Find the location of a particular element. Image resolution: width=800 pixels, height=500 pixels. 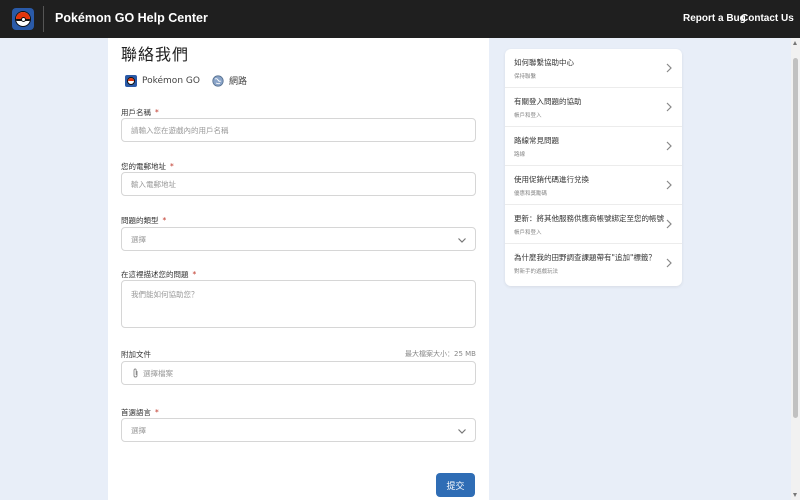

globe-icon is located at coordinates (218, 80).